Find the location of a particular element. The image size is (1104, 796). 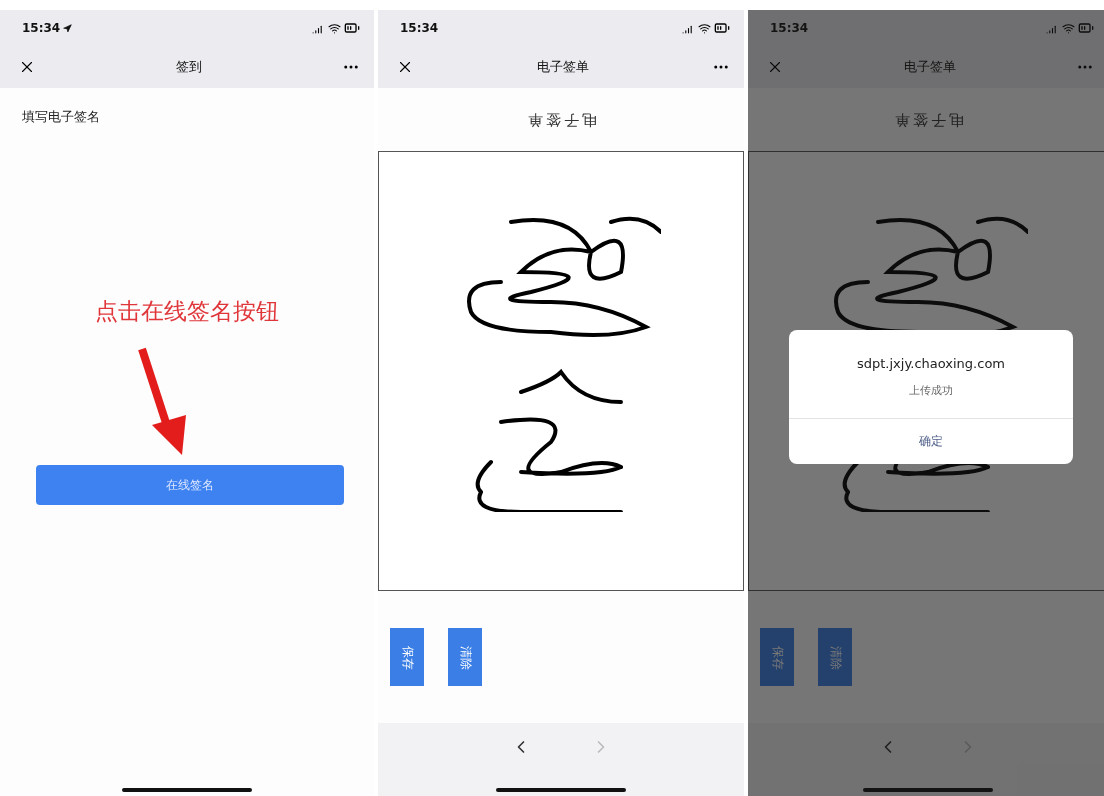

online-sign-button: 在线签名 is located at coordinates (190, 485).